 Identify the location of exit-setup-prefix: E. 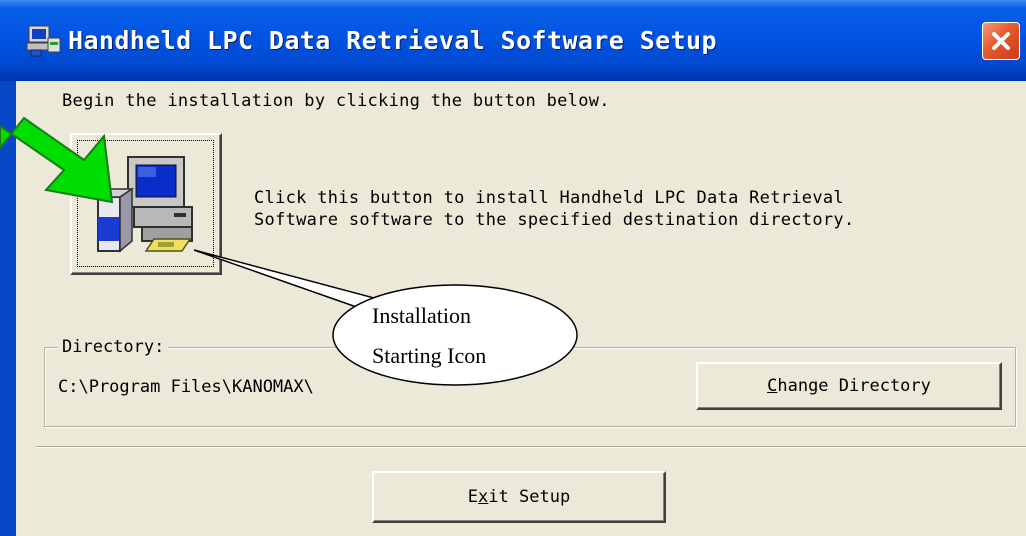
(473, 497).